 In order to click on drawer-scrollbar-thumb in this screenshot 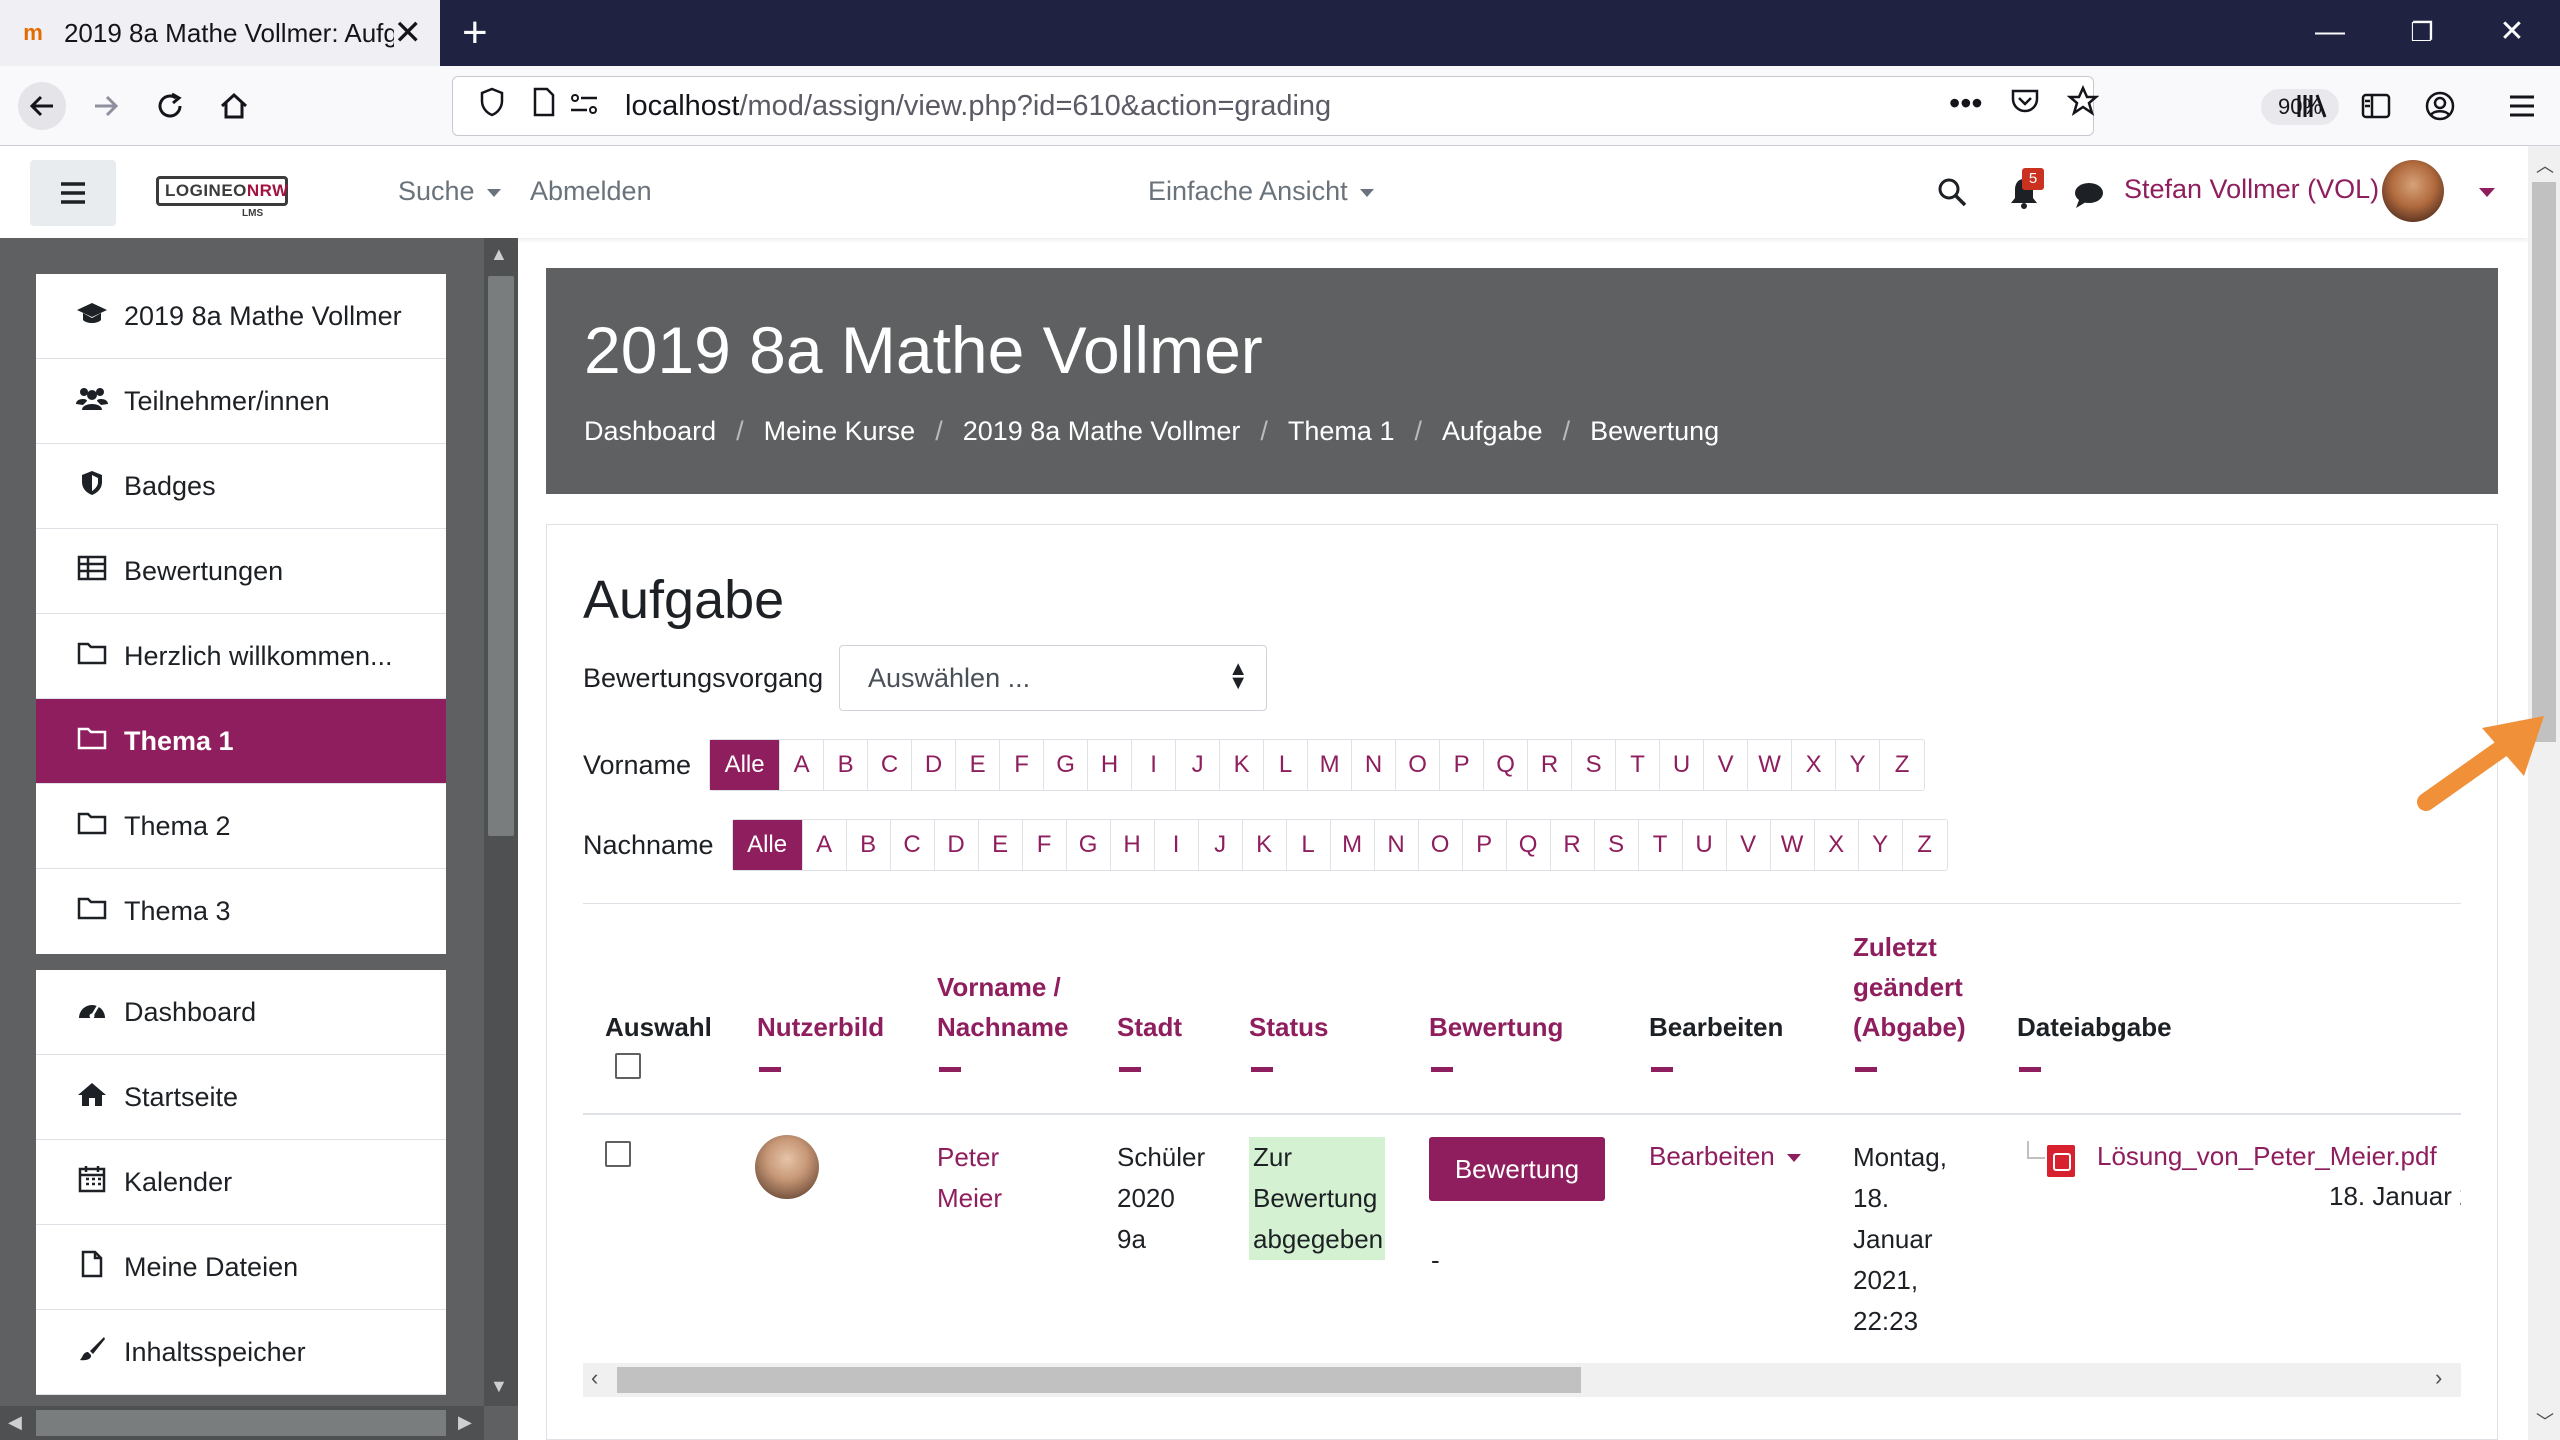, I will do `click(501, 556)`.